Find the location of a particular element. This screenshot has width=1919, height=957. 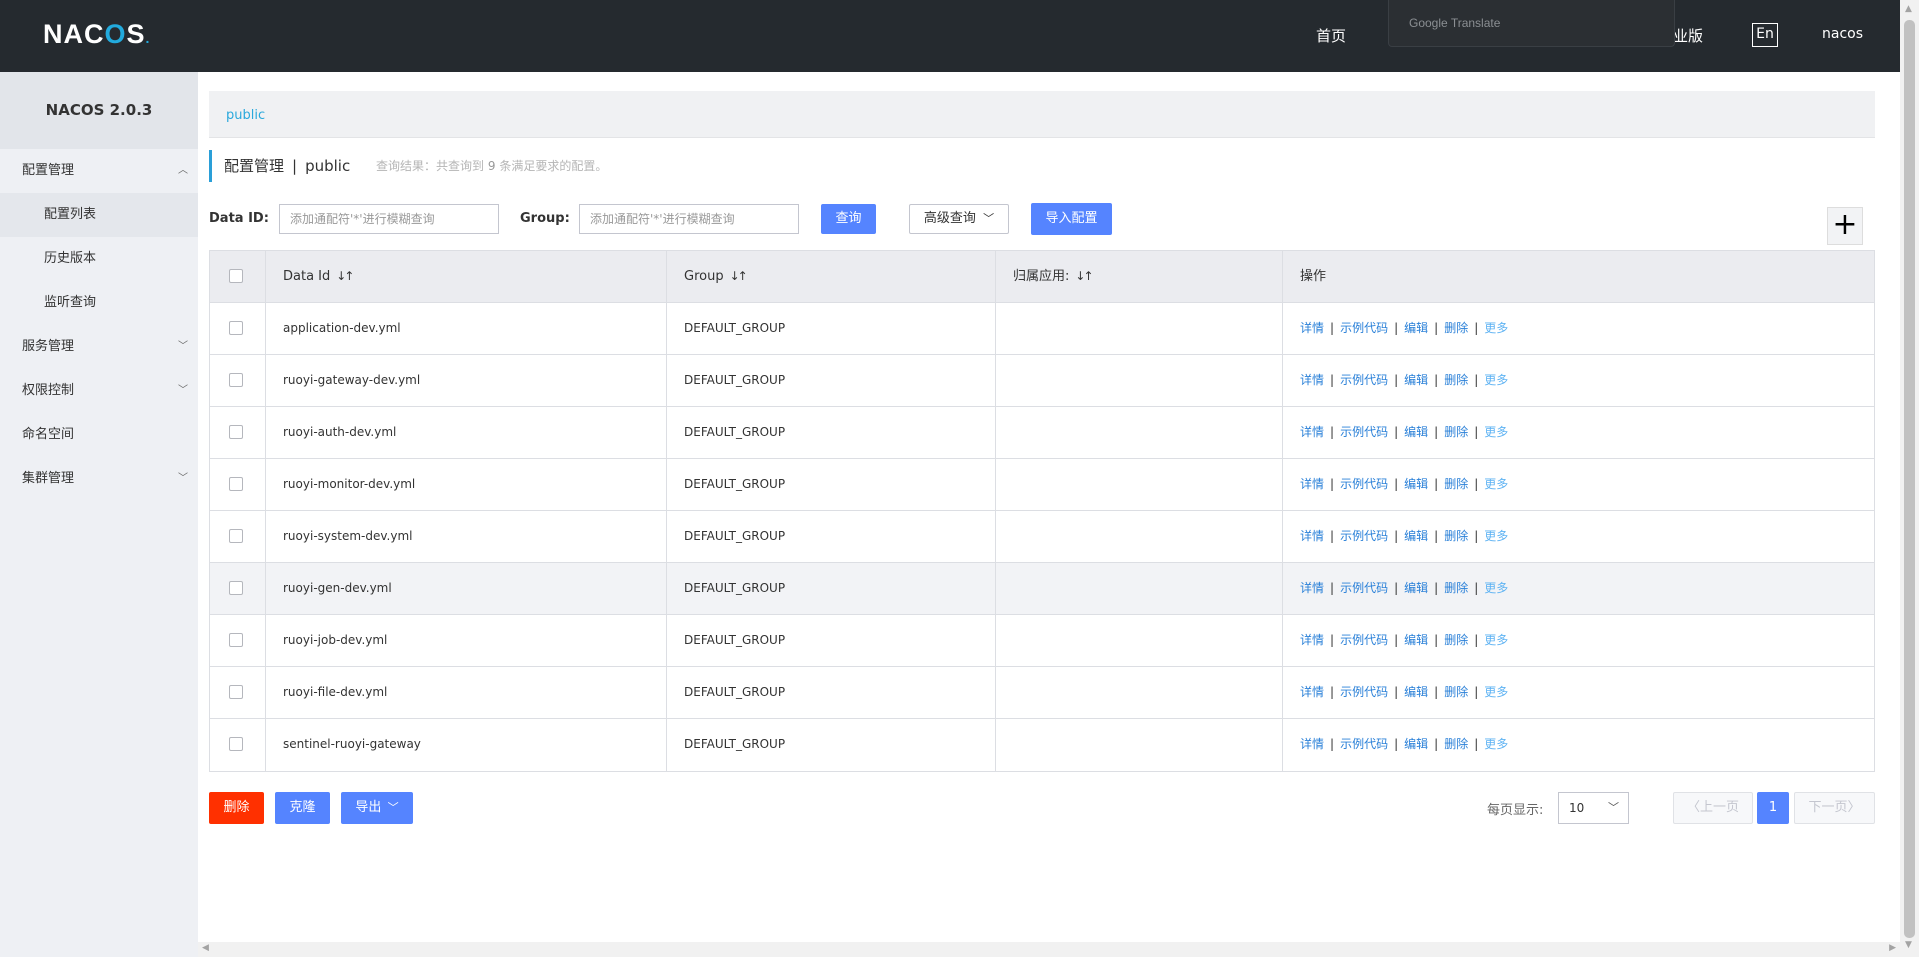

sidebar-item-history: 历史版本 is located at coordinates (99, 259).